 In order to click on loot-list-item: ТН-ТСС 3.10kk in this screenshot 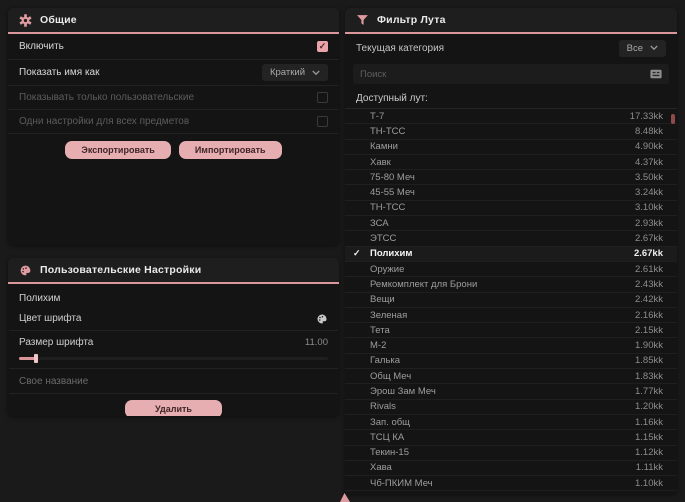, I will do `click(511, 209)`.